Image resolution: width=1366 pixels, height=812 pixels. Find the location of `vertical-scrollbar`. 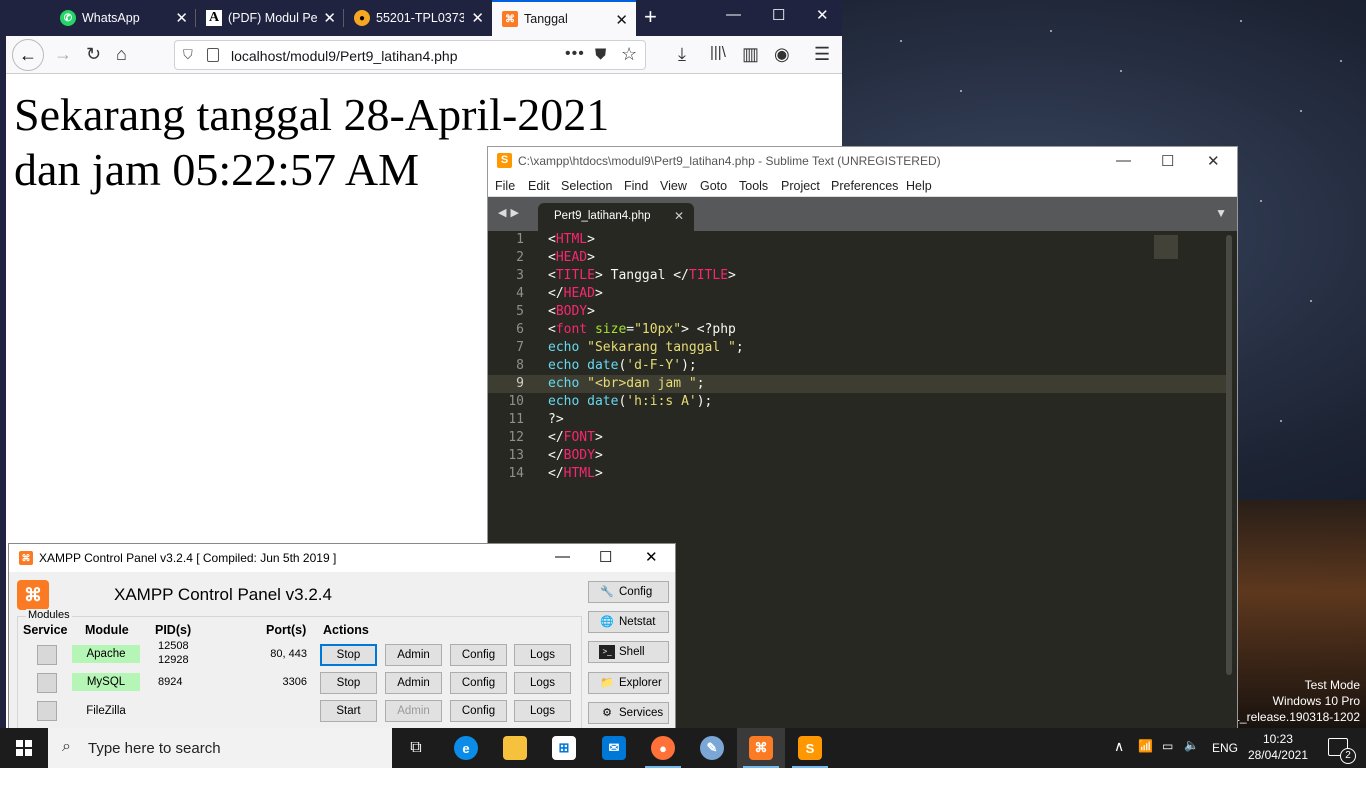

vertical-scrollbar is located at coordinates (1229, 455).